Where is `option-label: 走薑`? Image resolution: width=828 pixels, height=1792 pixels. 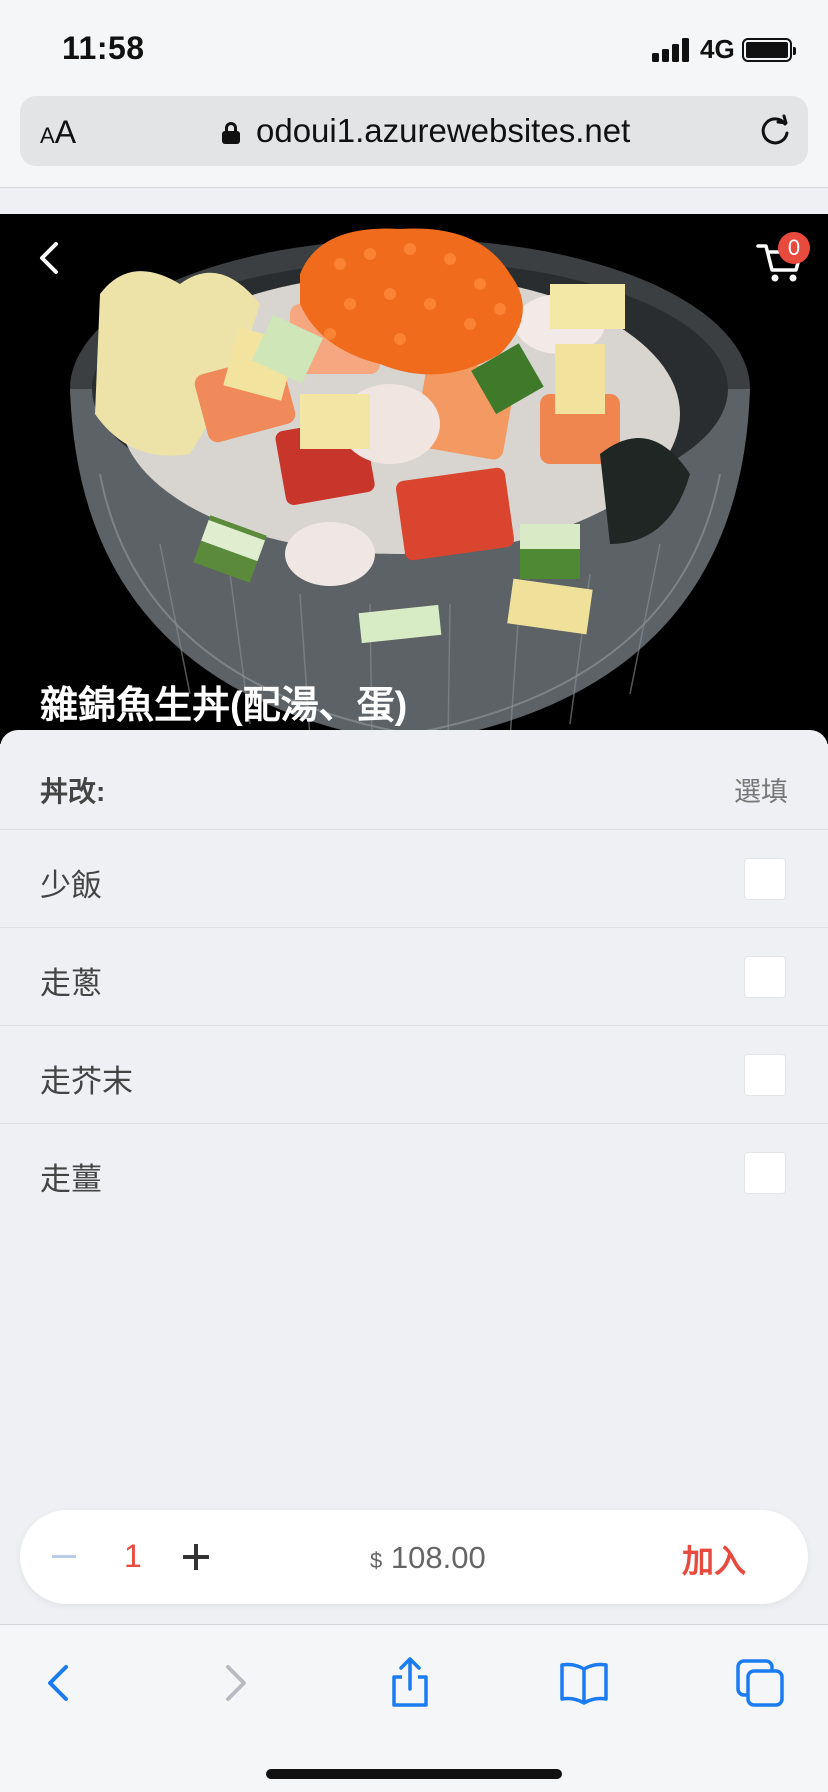 option-label: 走薑 is located at coordinates (71, 1179).